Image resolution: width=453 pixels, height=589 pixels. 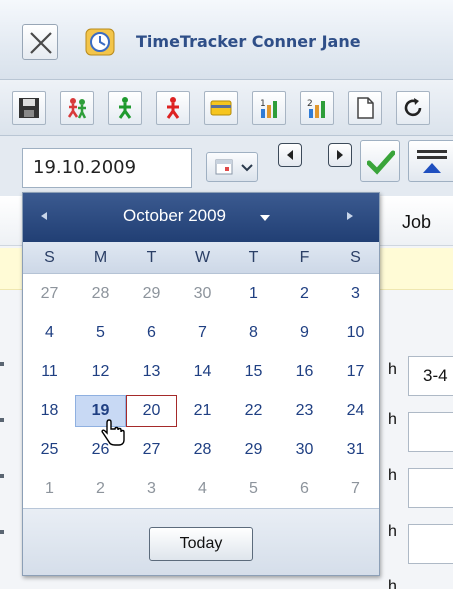 I want to click on close-button, so click(x=40, y=42).